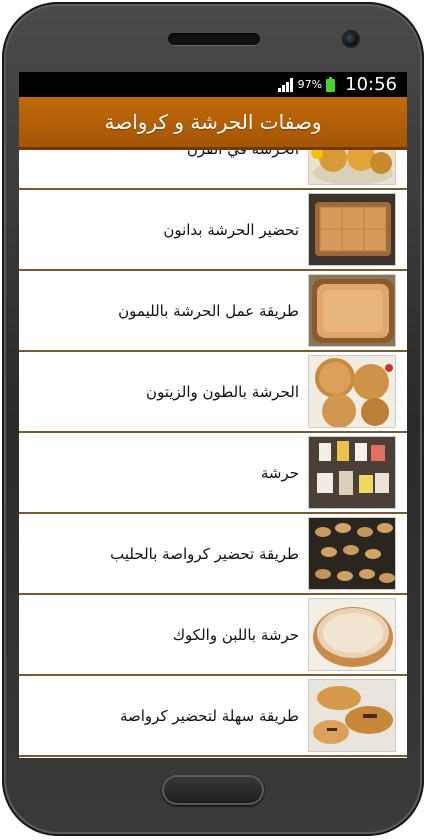 The image size is (428, 840). What do you see at coordinates (352, 634) in the screenshot?
I see `coconut-harcha-thumbnail-icon` at bounding box center [352, 634].